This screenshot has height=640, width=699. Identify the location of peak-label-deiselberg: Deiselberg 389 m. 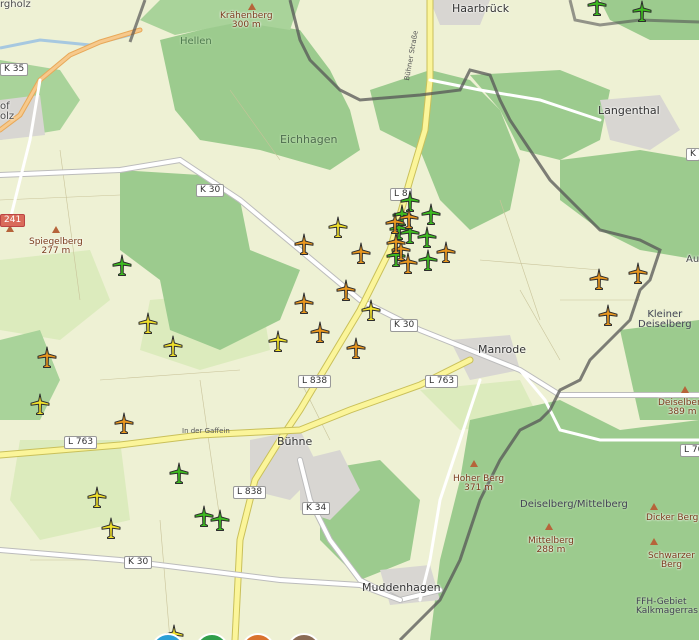
(678, 407).